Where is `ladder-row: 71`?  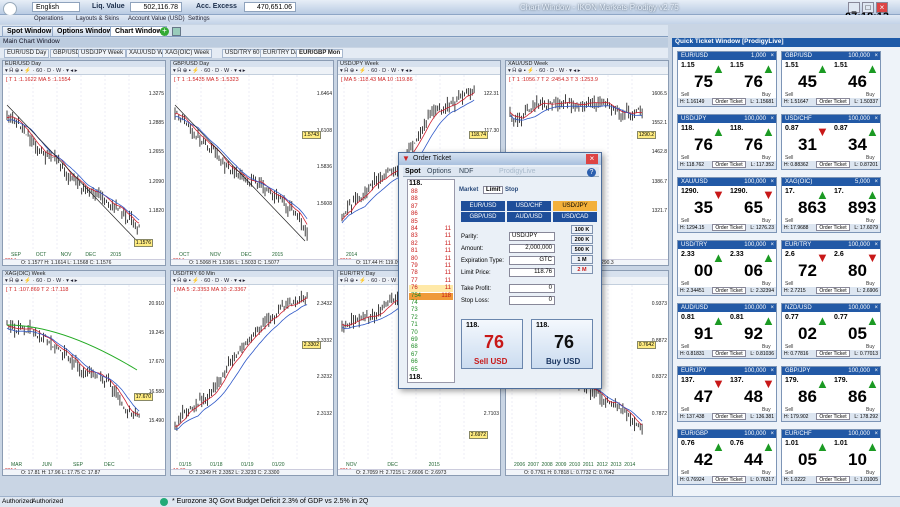 ladder-row: 71 is located at coordinates (431, 325).